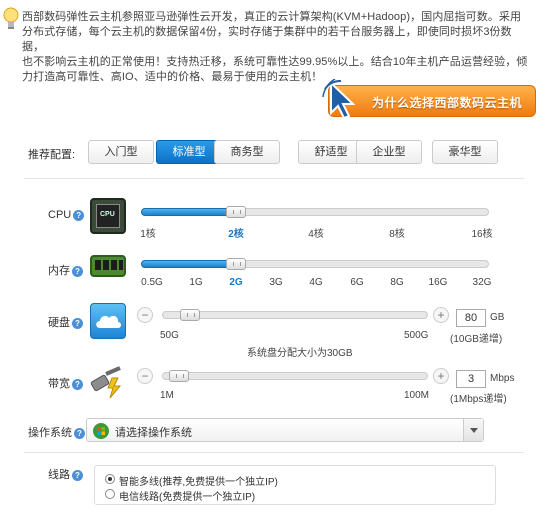 The image size is (558, 512). What do you see at coordinates (473, 430) in the screenshot?
I see `chevron-down-icon` at bounding box center [473, 430].